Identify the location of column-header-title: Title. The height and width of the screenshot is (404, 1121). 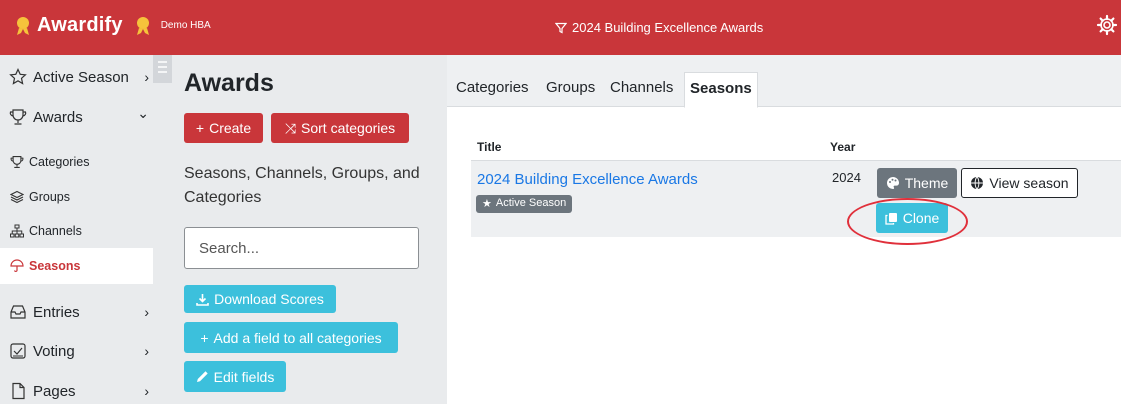
(489, 147).